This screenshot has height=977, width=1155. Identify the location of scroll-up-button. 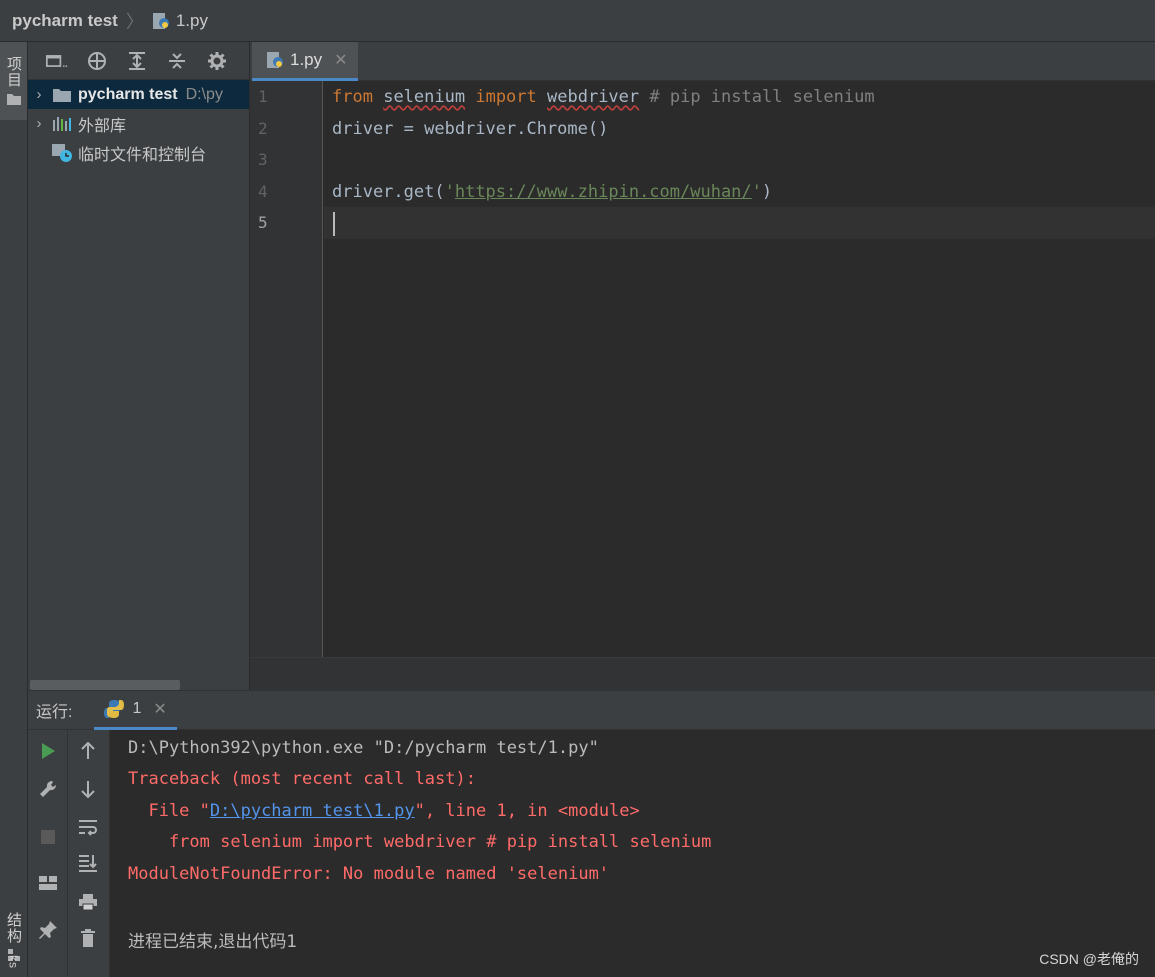
(88, 751).